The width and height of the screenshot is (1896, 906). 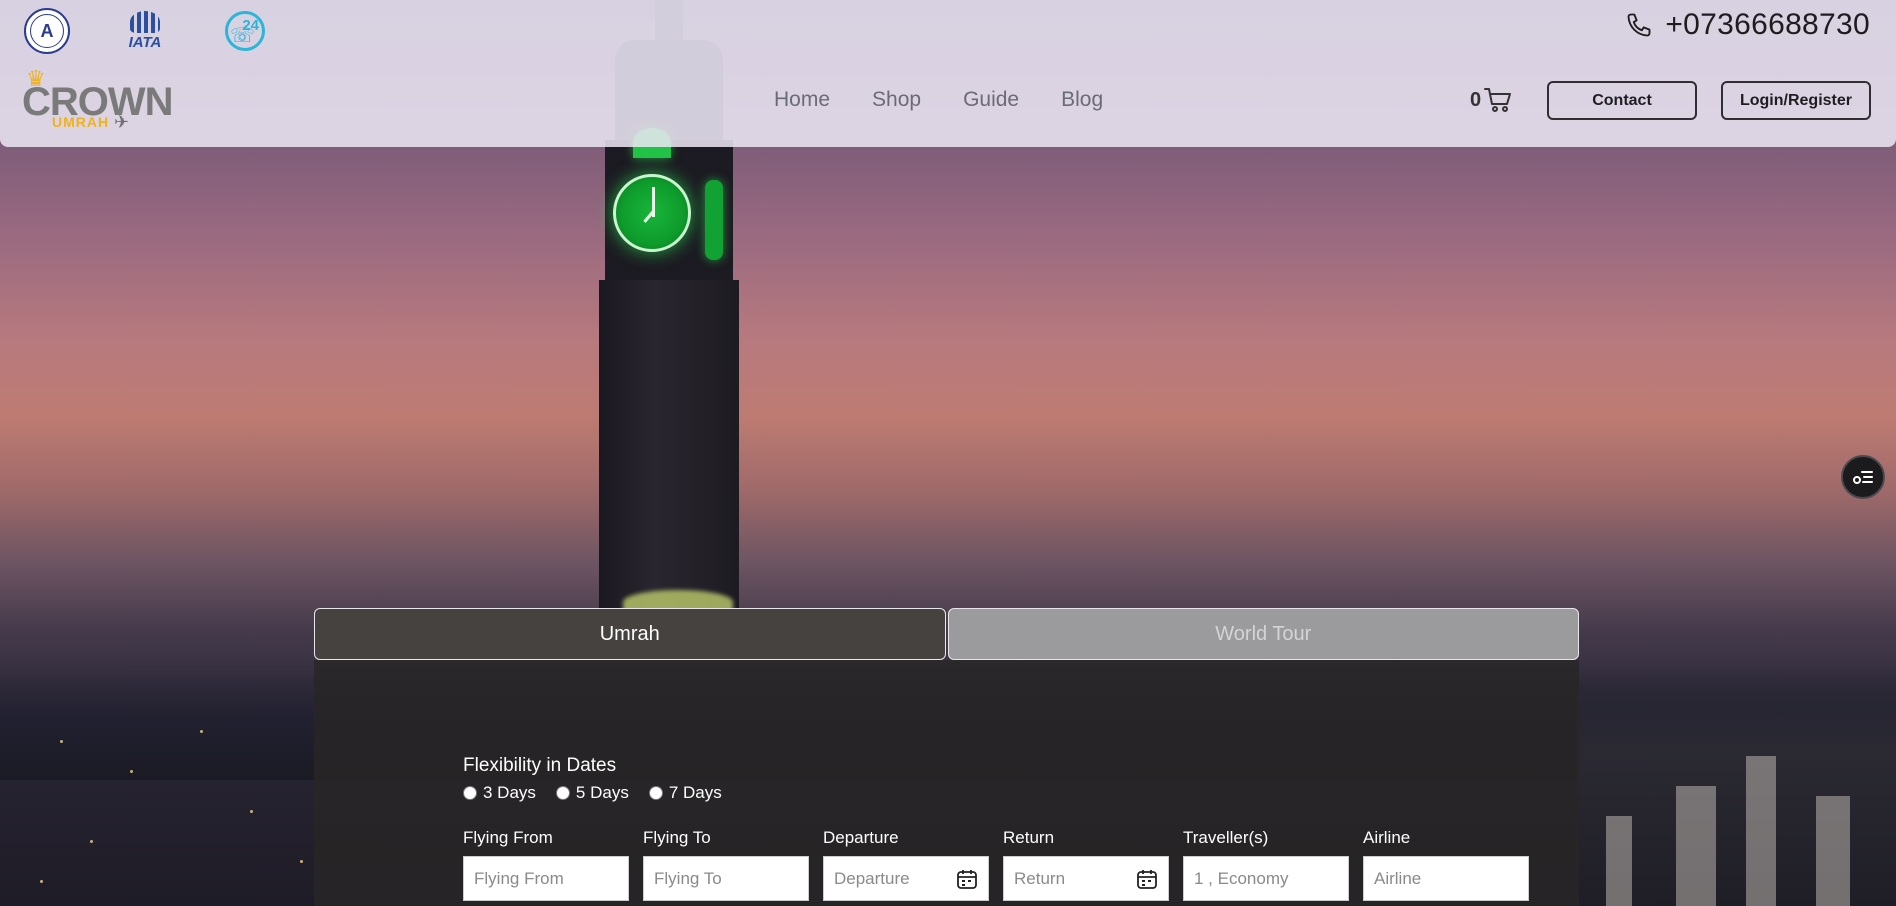 I want to click on iata-badge-icon: IATA, so click(x=145, y=31).